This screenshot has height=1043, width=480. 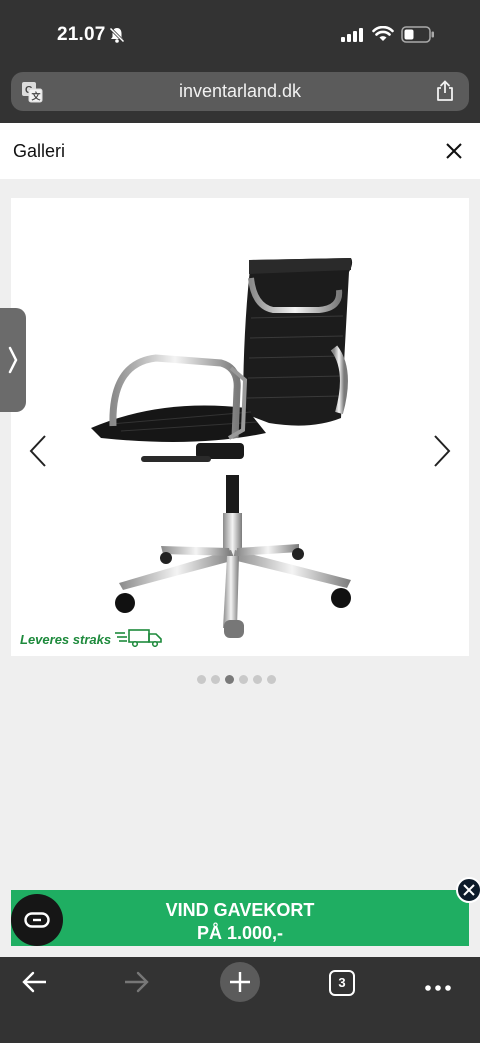 I want to click on promo-close-button, so click(x=468, y=890).